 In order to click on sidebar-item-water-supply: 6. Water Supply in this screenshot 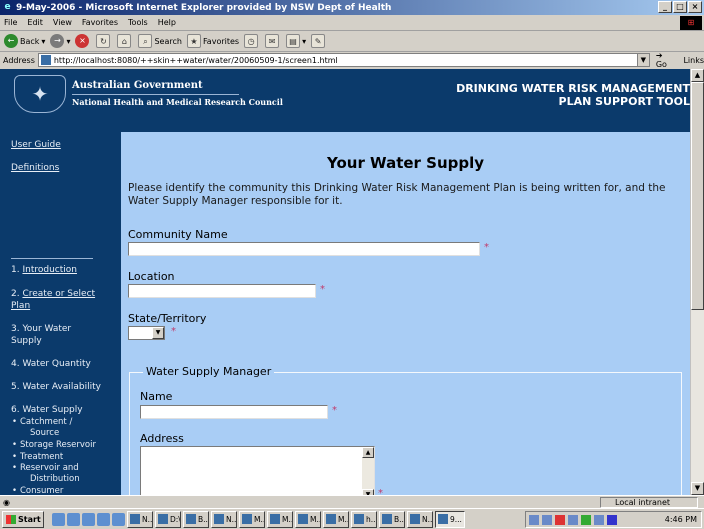, I will do `click(47, 410)`.